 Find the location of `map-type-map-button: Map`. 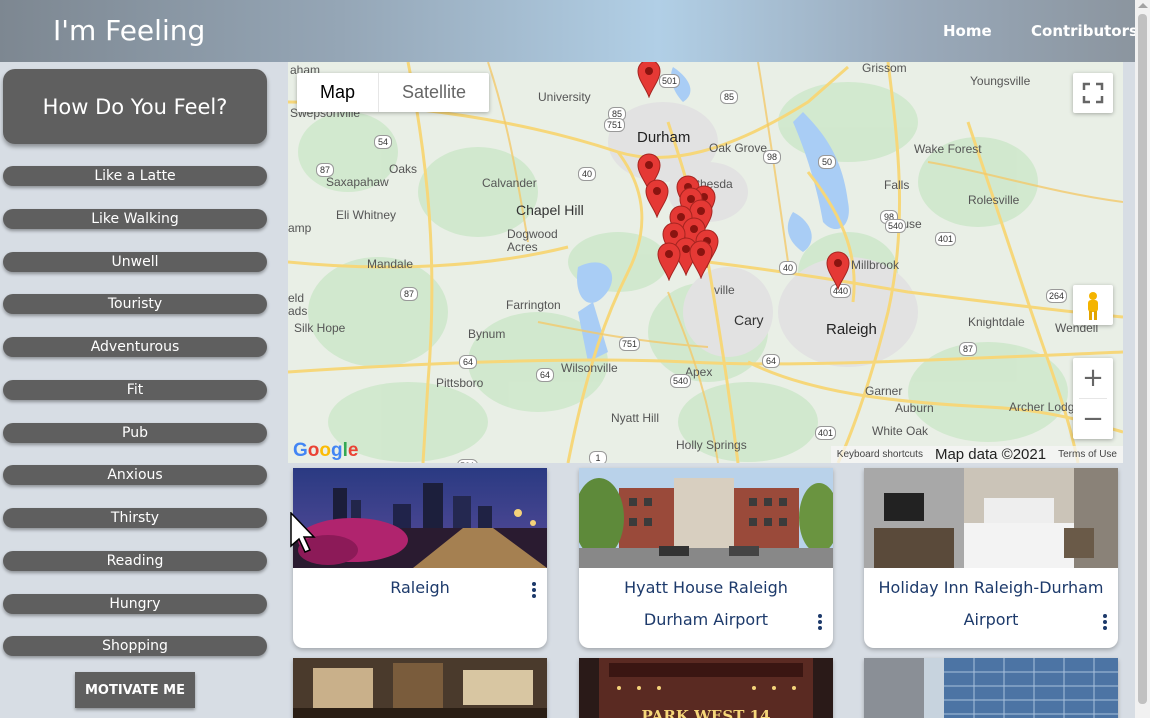

map-type-map-button: Map is located at coordinates (337, 92).